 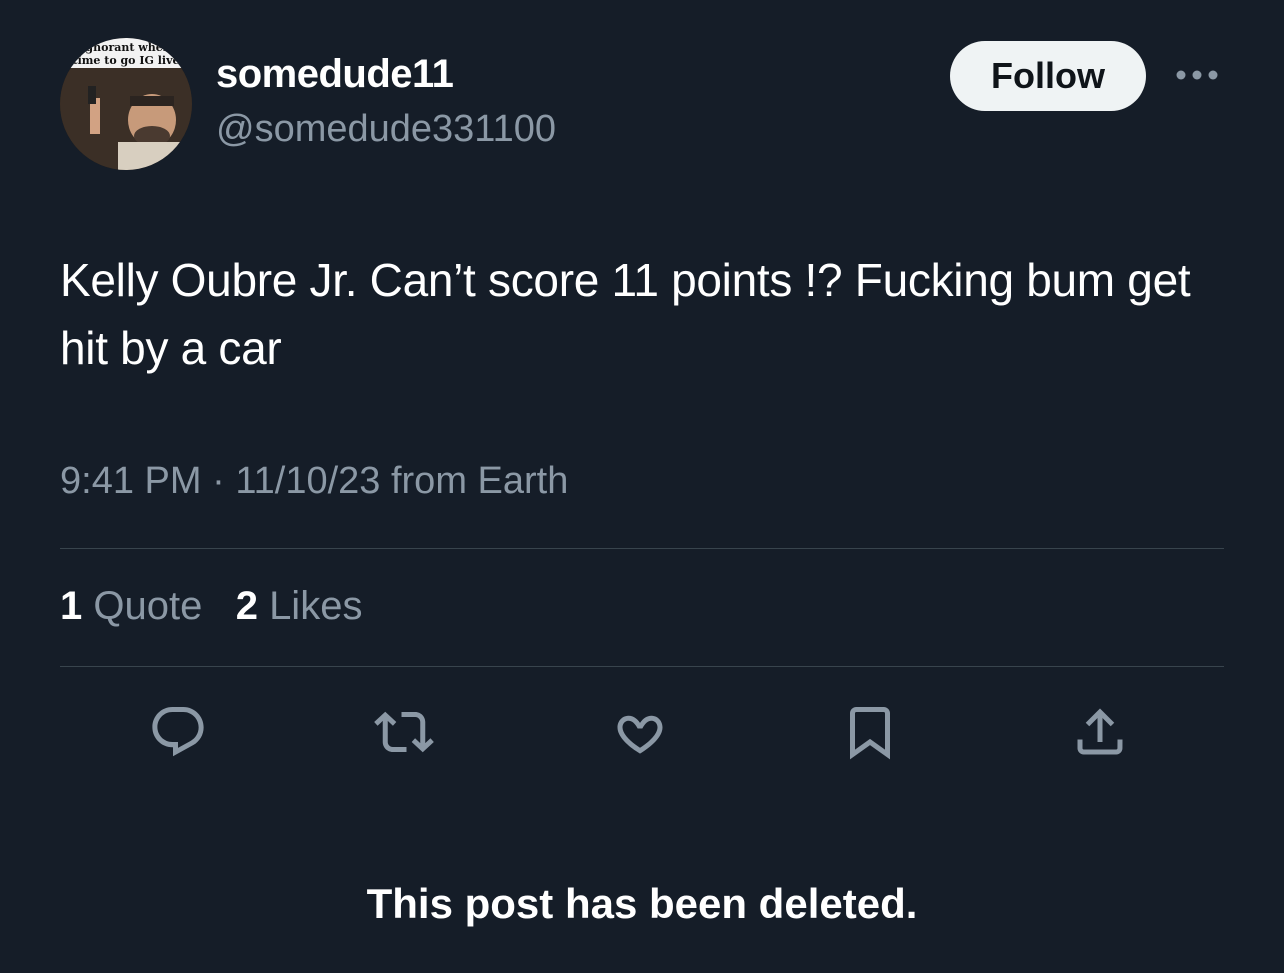 I want to click on like-button, so click(x=640, y=732).